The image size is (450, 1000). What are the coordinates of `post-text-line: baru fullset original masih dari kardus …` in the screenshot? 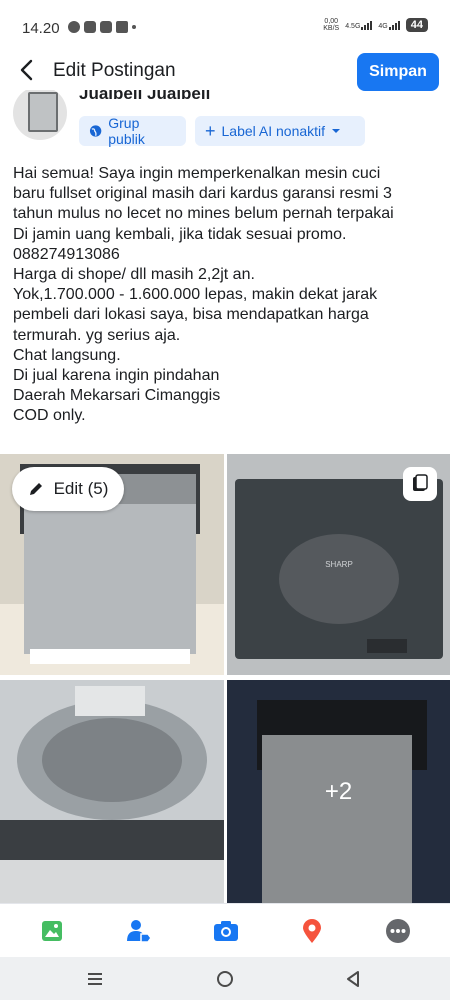 It's located at (202, 194).